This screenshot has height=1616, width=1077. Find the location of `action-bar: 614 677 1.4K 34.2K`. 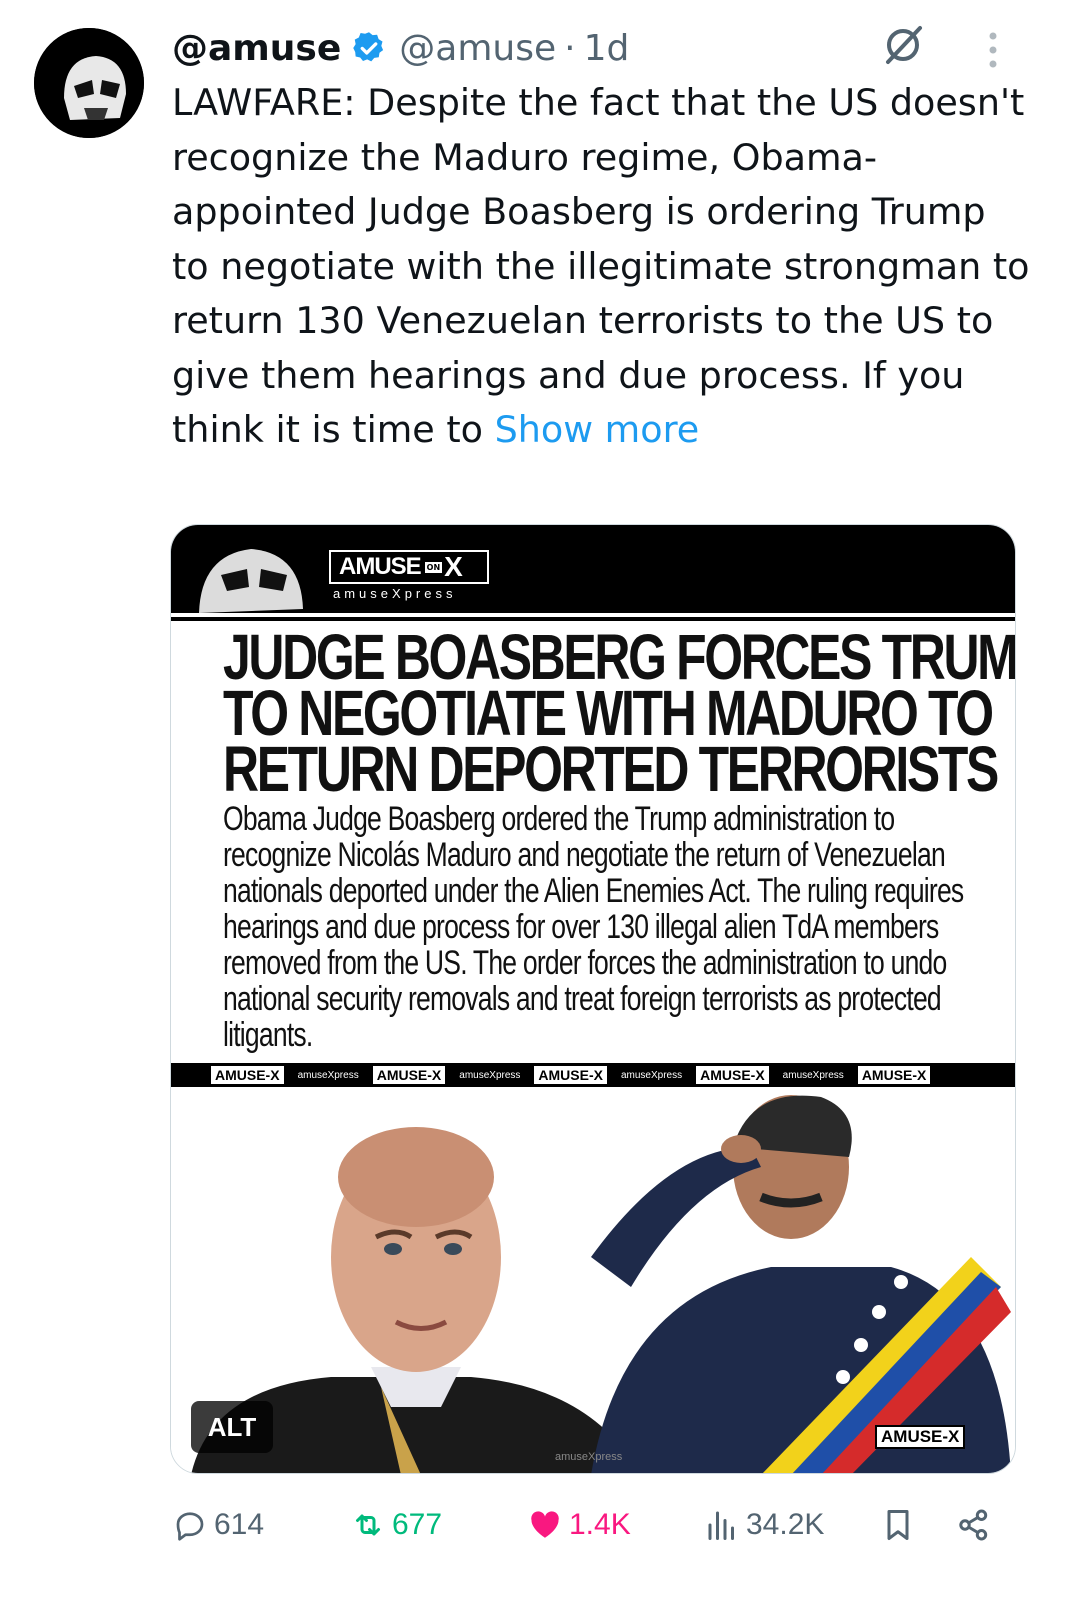

action-bar: 614 677 1.4K 34.2K is located at coordinates (538, 1525).